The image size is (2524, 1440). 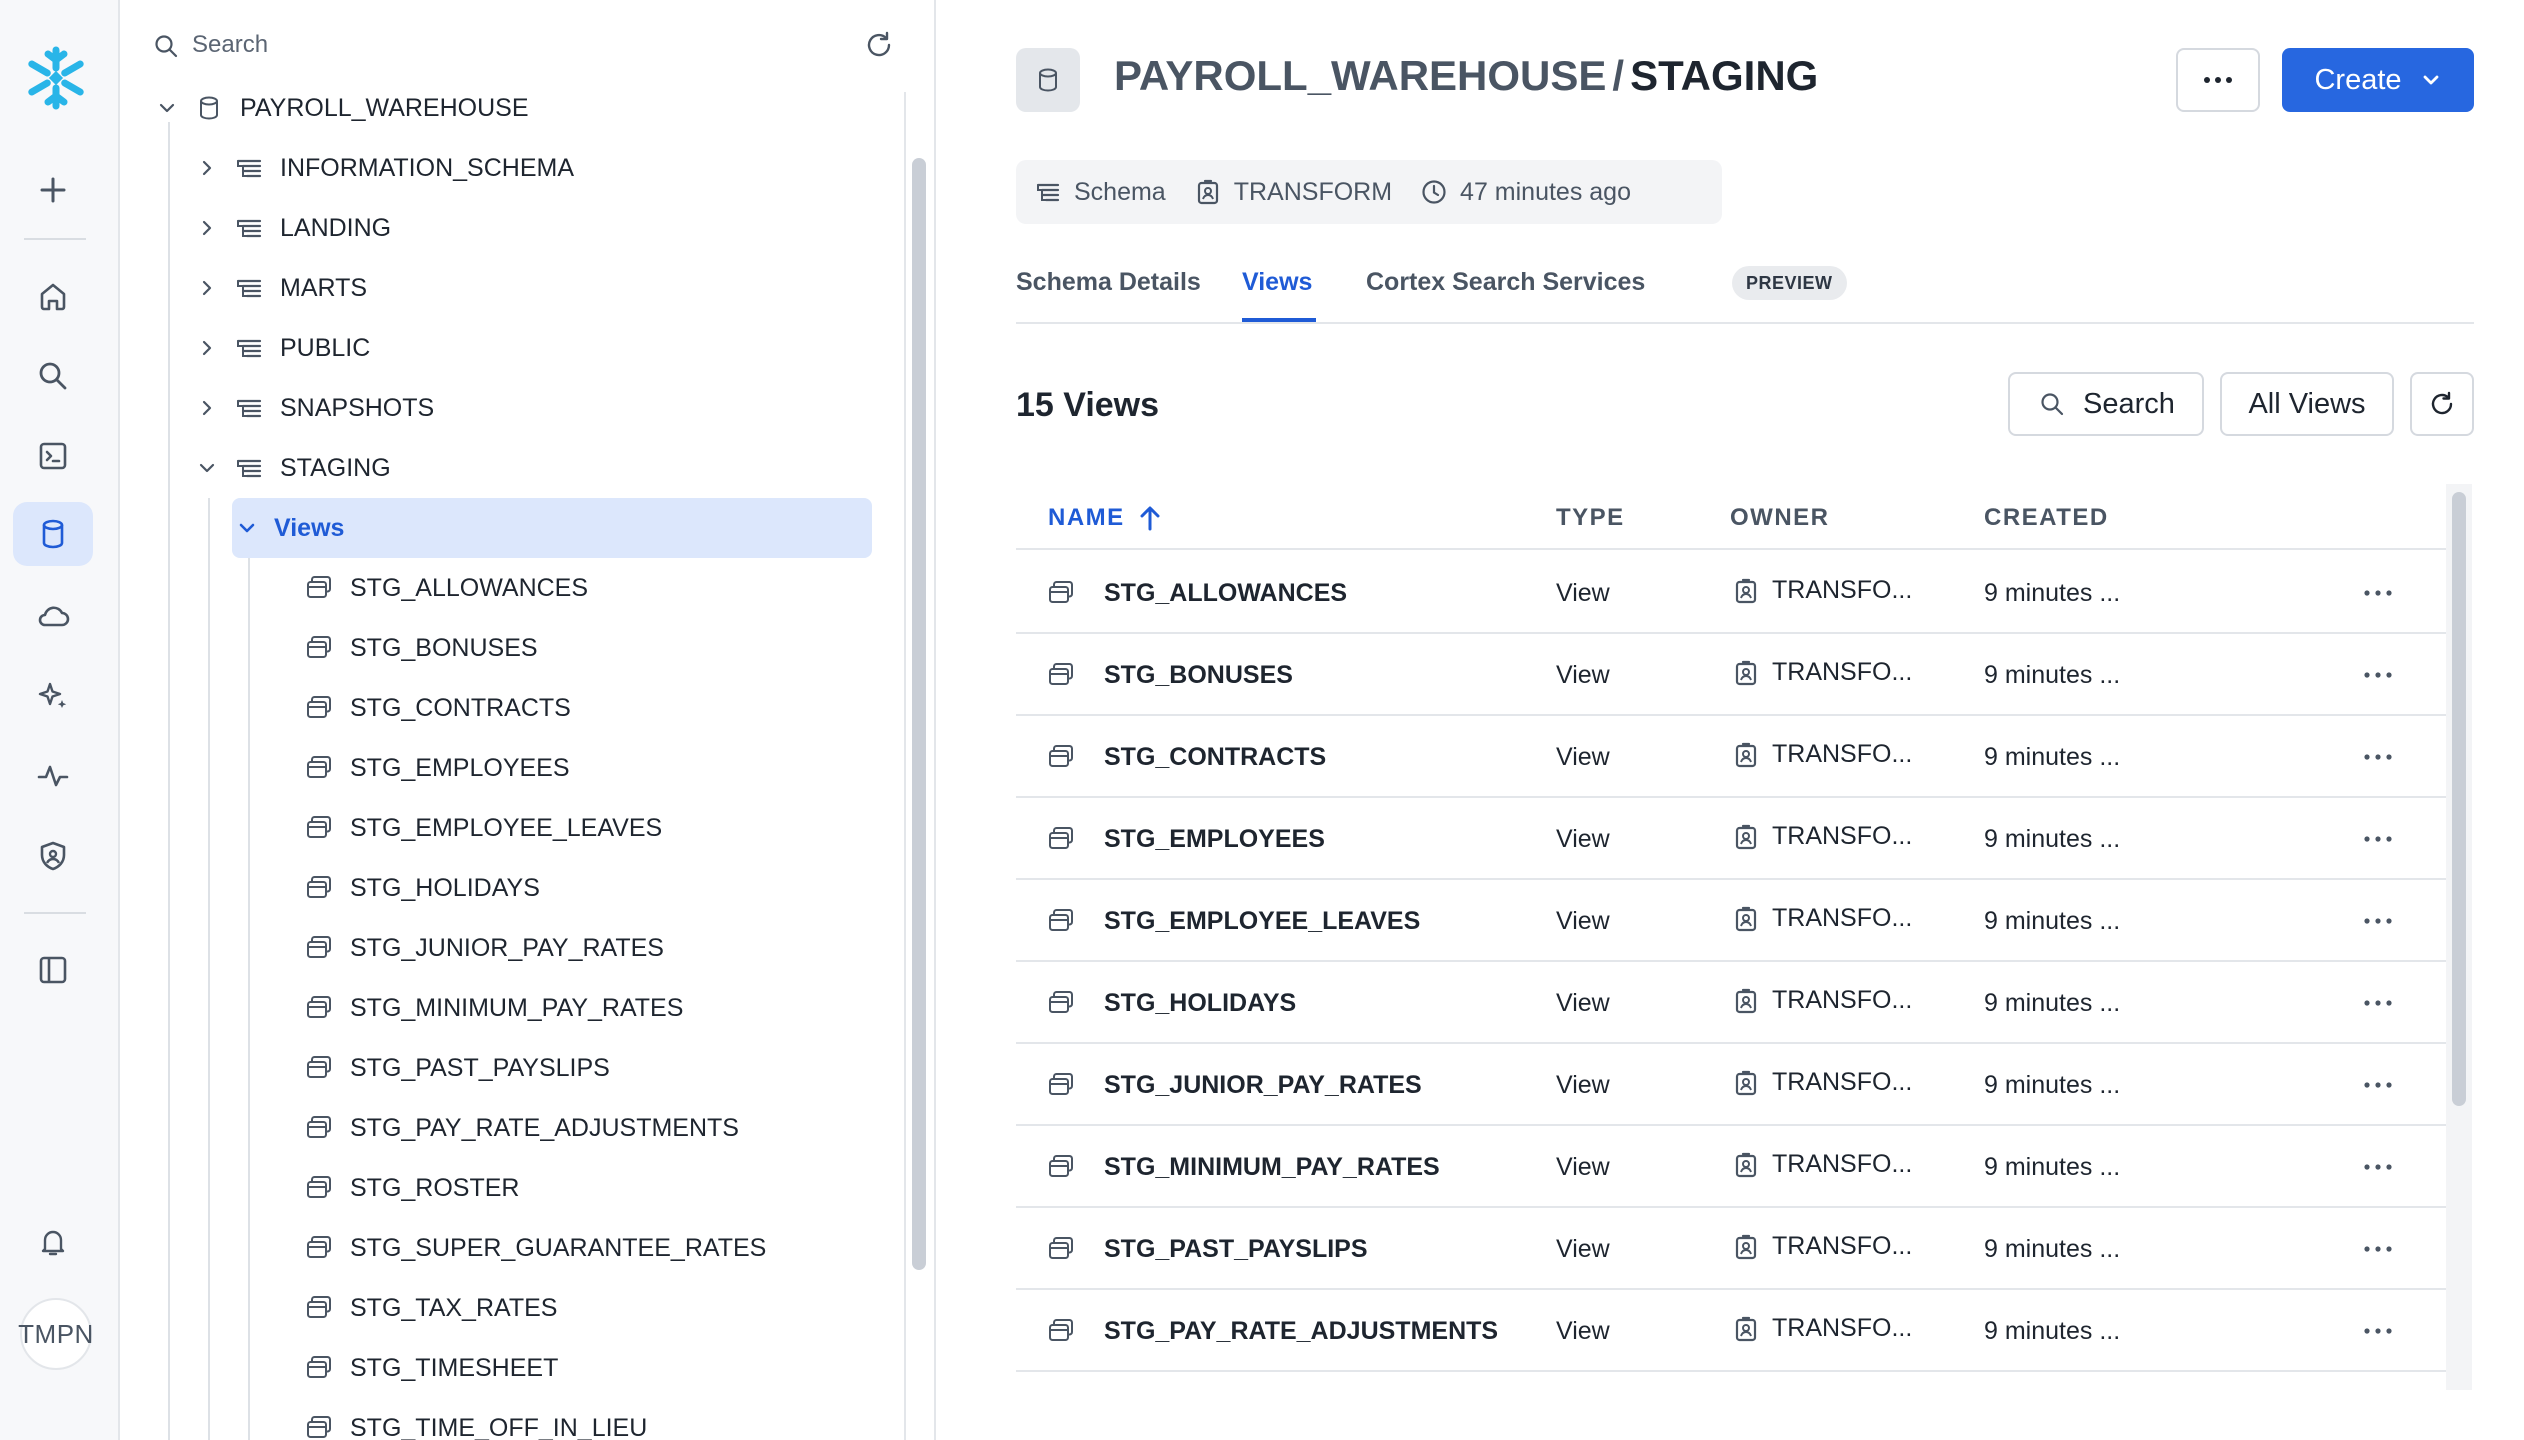 I want to click on row-name: STG_PAY_RATE_ADJUSTMENTS, so click(x=1301, y=1331).